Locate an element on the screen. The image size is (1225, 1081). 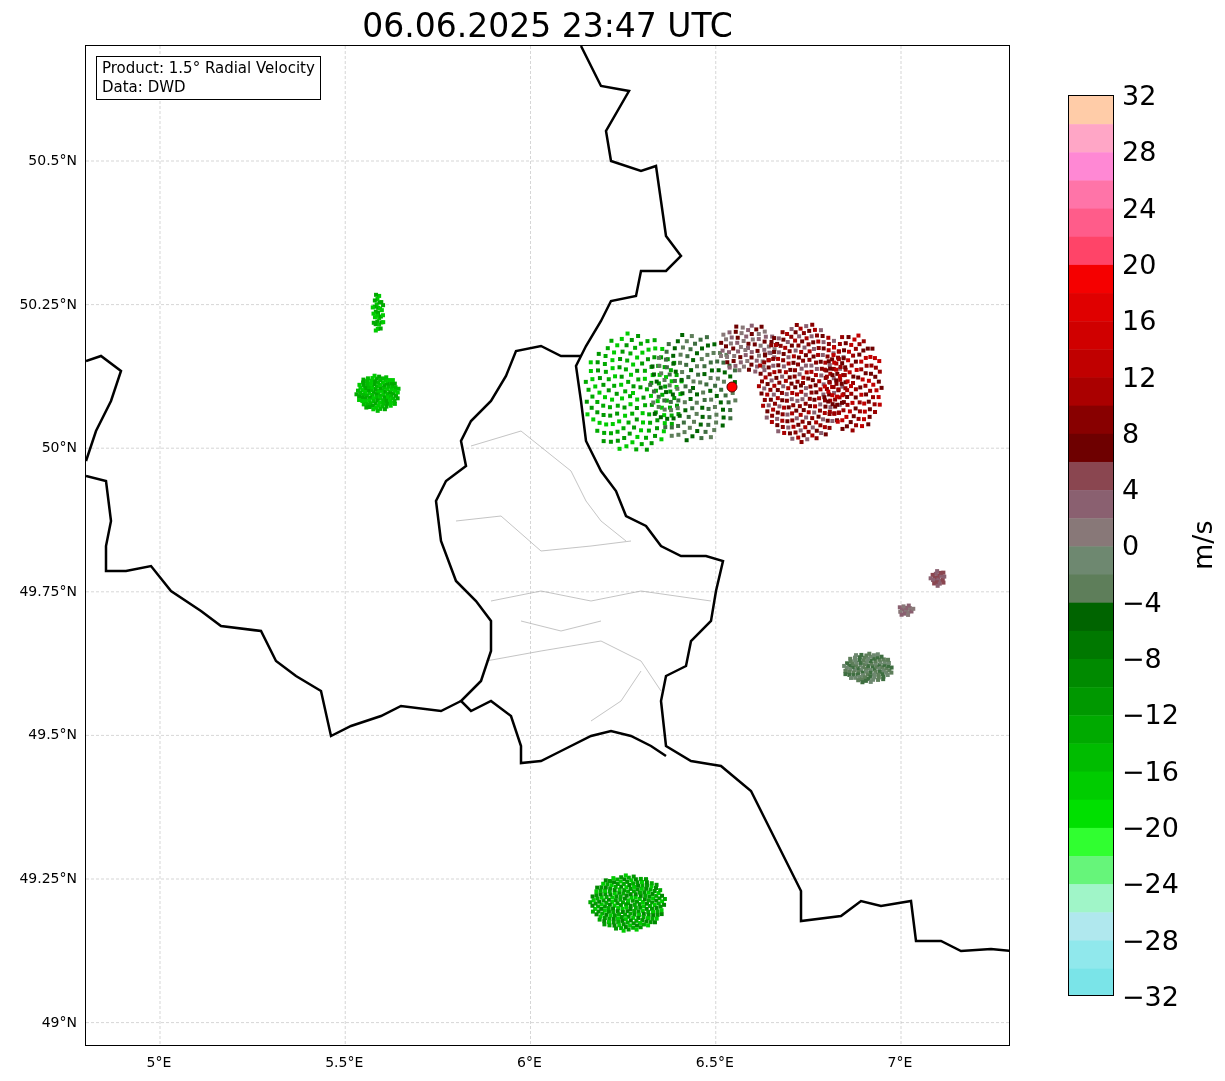
longitude-tick-label: 5°E is located at coordinates (159, 1062).